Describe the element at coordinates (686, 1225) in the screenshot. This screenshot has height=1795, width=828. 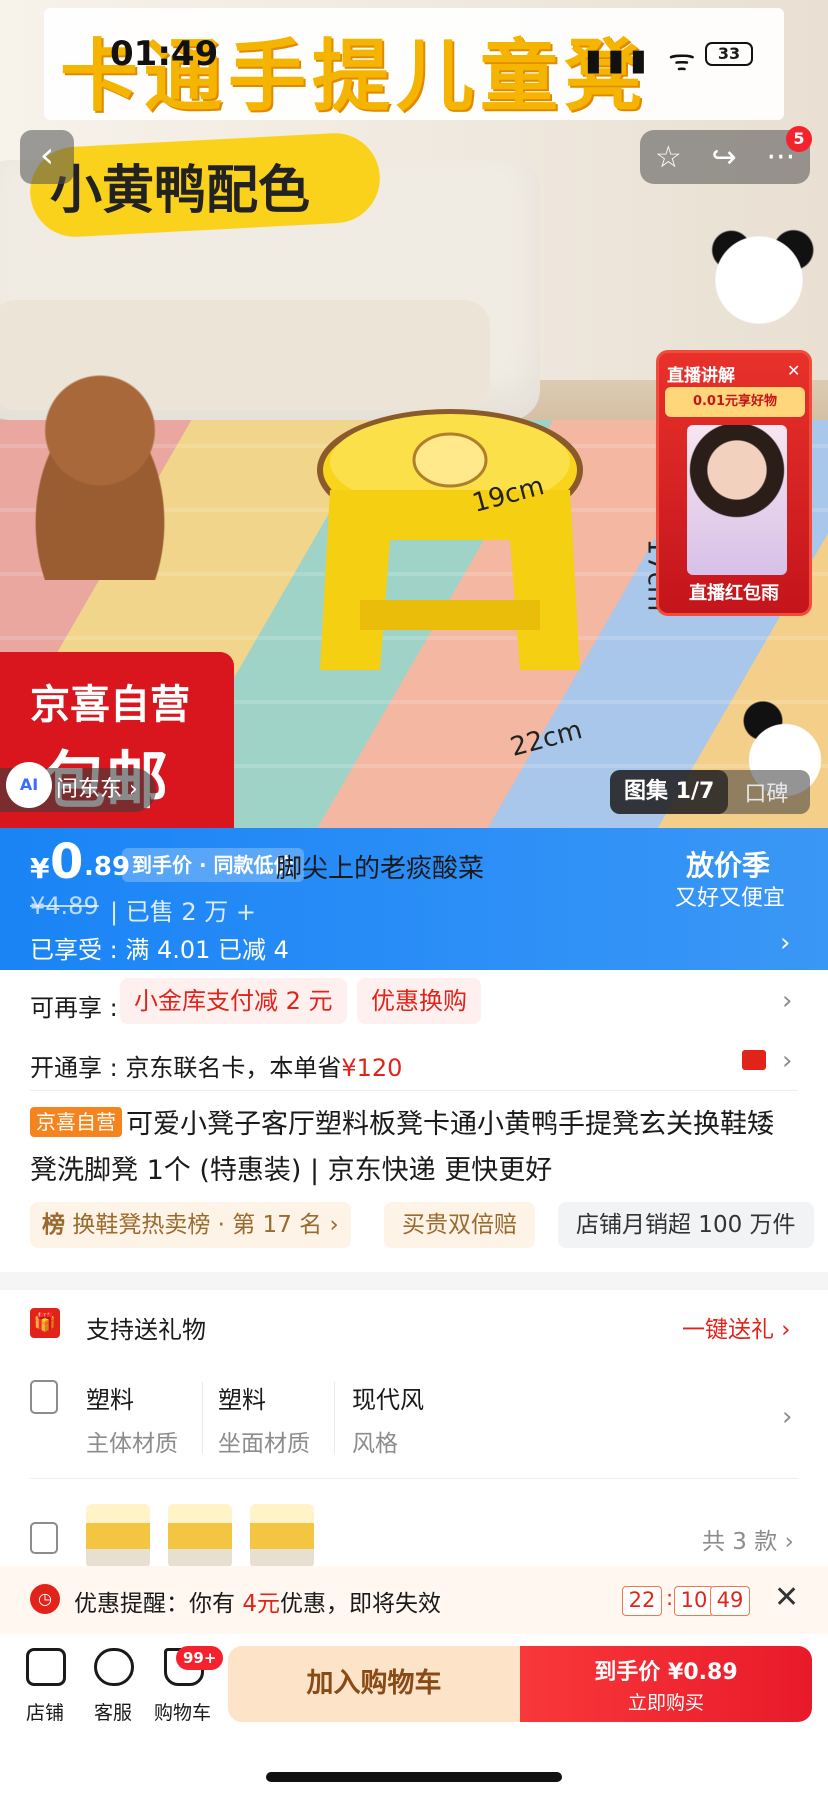
I see `monthly-sales-badge: 店铺月销超 100 万件` at that location.